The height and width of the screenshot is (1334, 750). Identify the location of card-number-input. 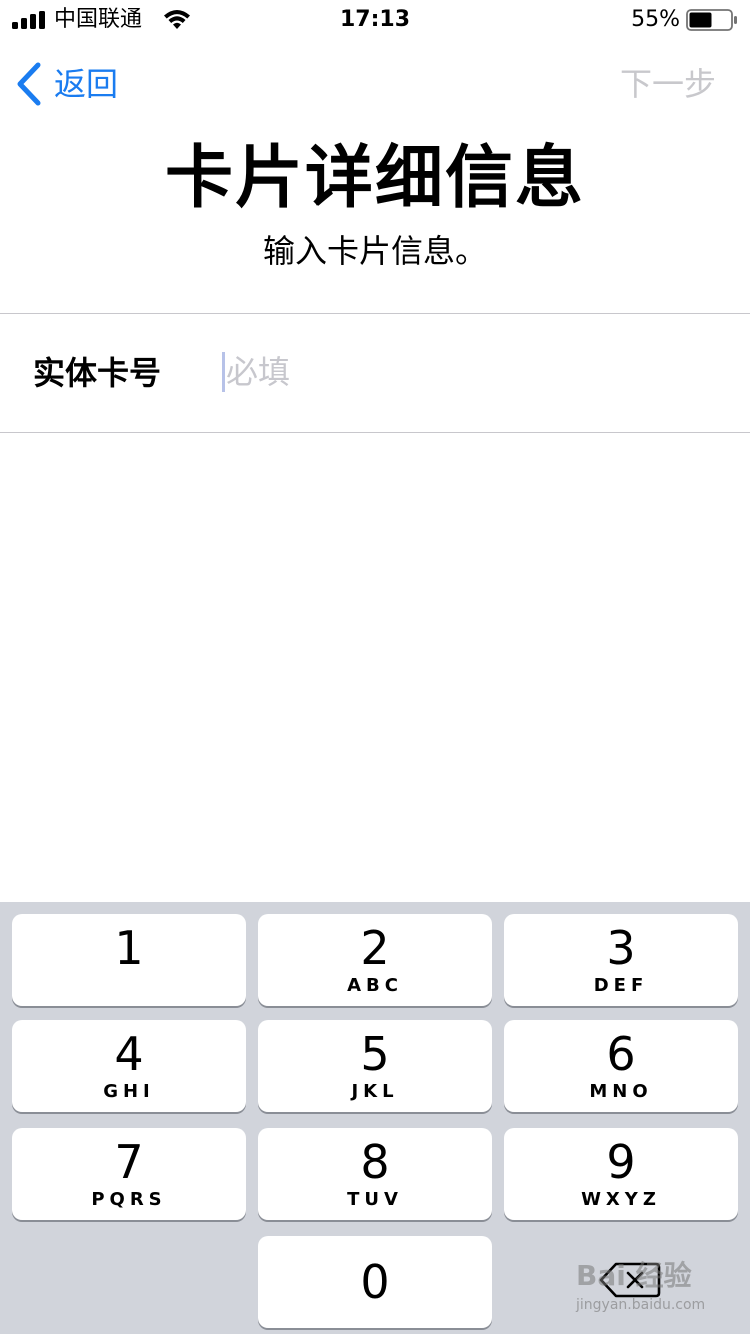
(466, 372).